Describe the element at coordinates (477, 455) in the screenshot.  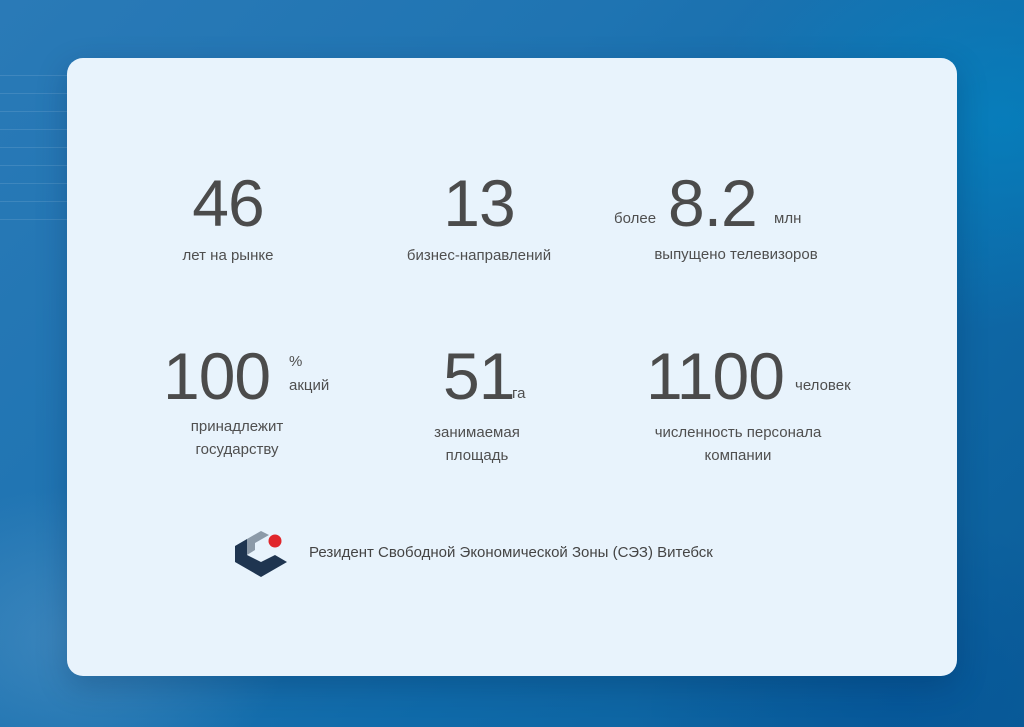
I see `stat-area-label-line2: площадь` at that location.